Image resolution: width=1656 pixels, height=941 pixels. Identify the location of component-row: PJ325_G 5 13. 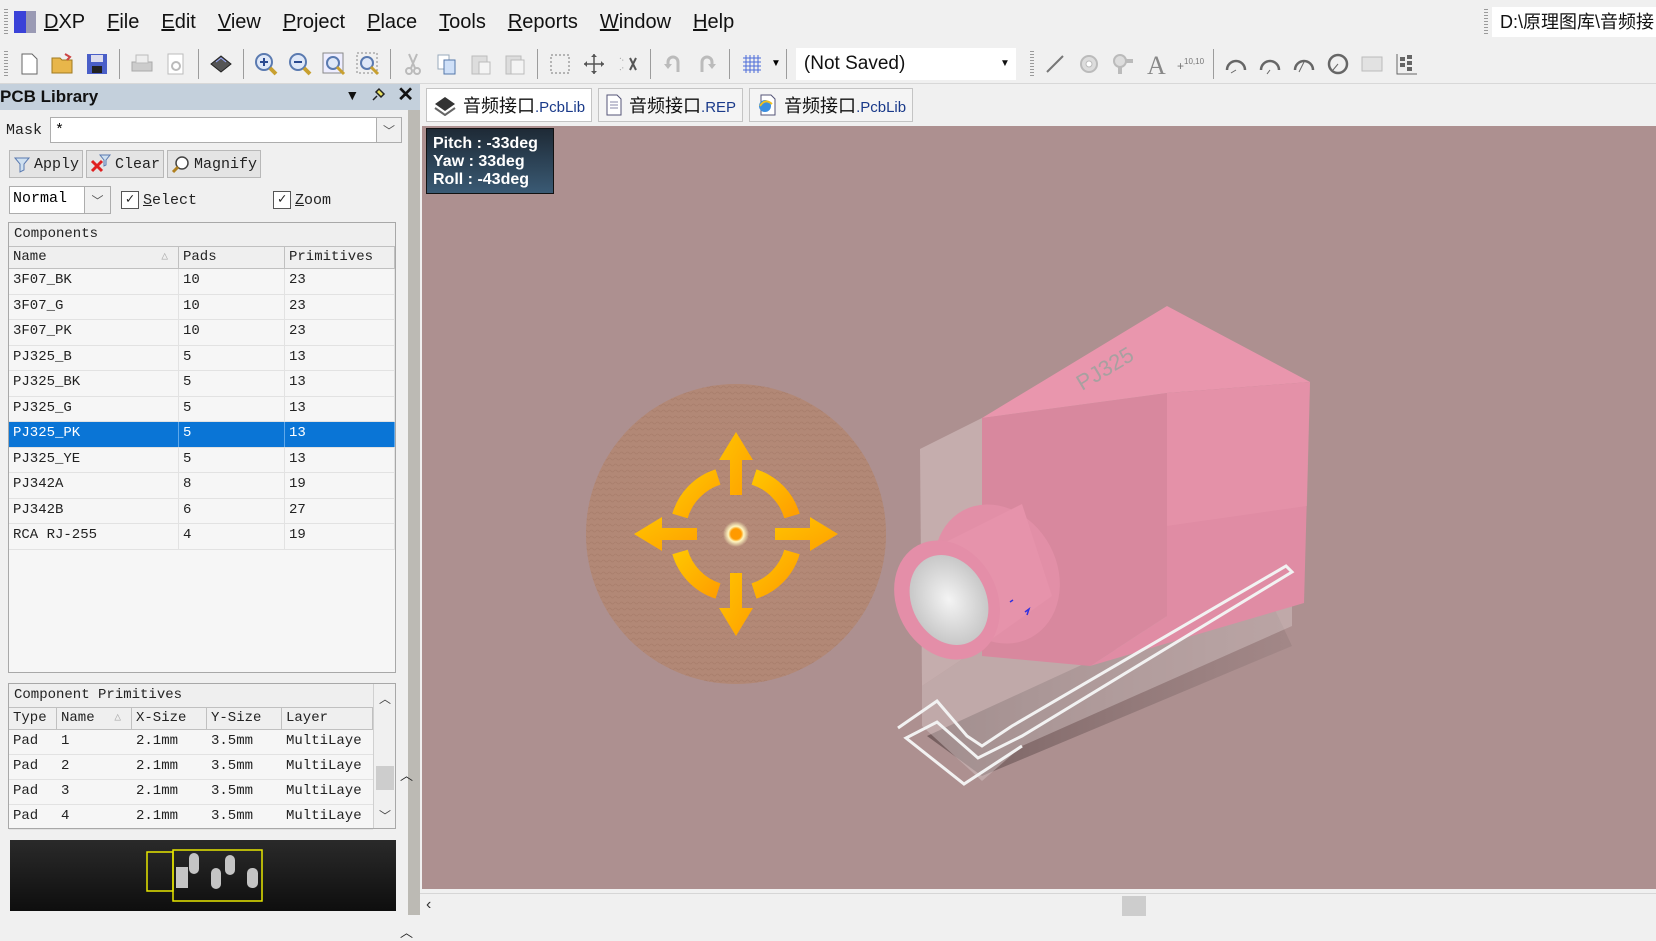
(202, 409).